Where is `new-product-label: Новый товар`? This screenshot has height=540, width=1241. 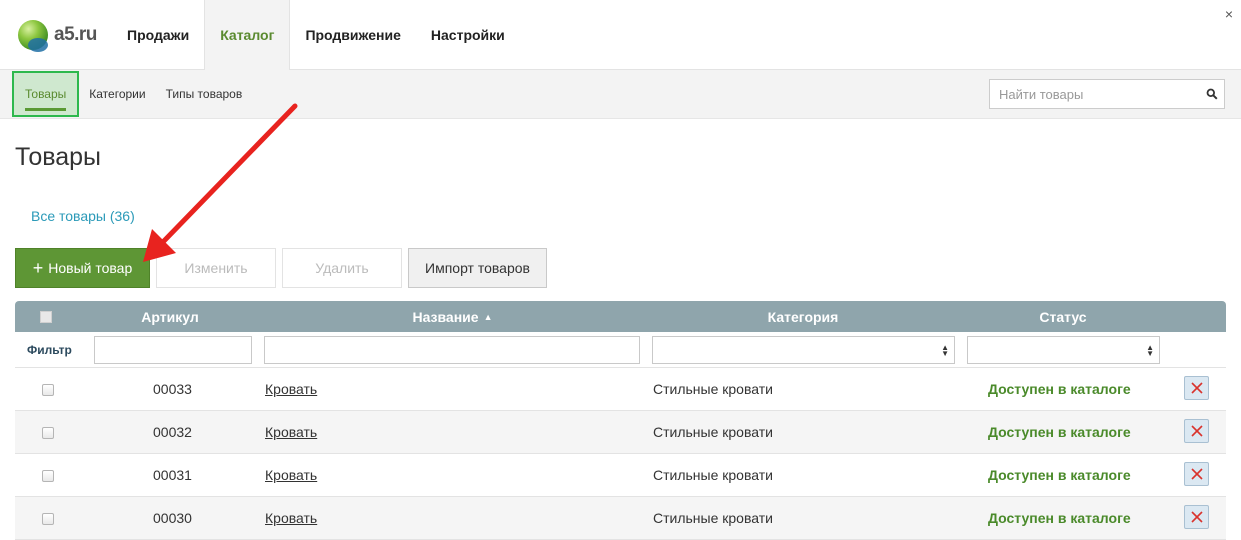 new-product-label: Новый товар is located at coordinates (90, 268).